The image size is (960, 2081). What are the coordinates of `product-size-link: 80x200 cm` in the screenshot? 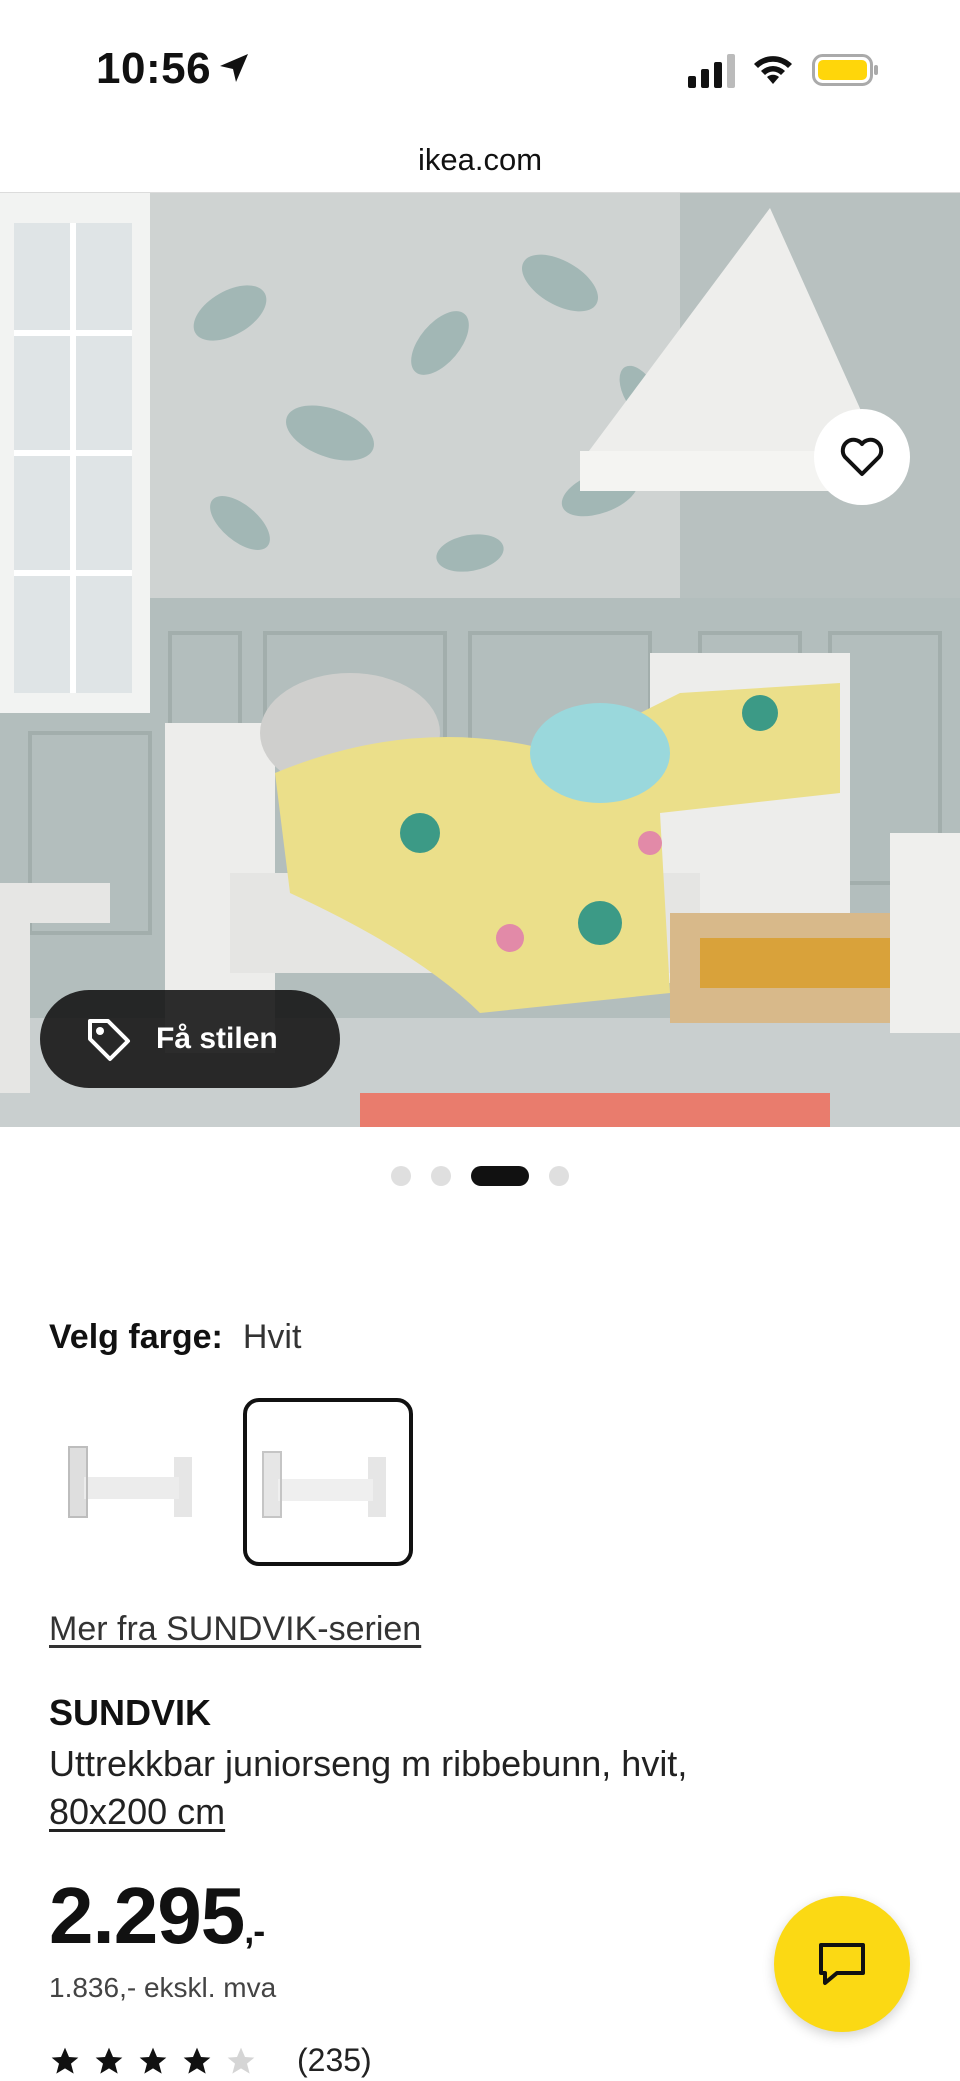 It's located at (137, 1811).